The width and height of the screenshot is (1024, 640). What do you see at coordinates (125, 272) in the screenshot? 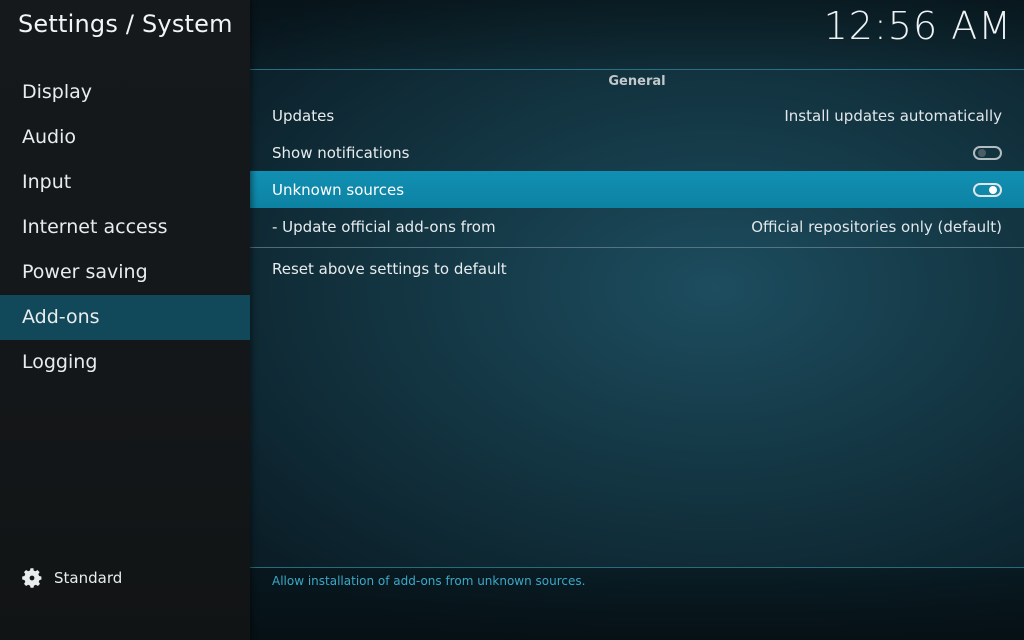
I see `sidebar-item-power-saving: Power saving` at bounding box center [125, 272].